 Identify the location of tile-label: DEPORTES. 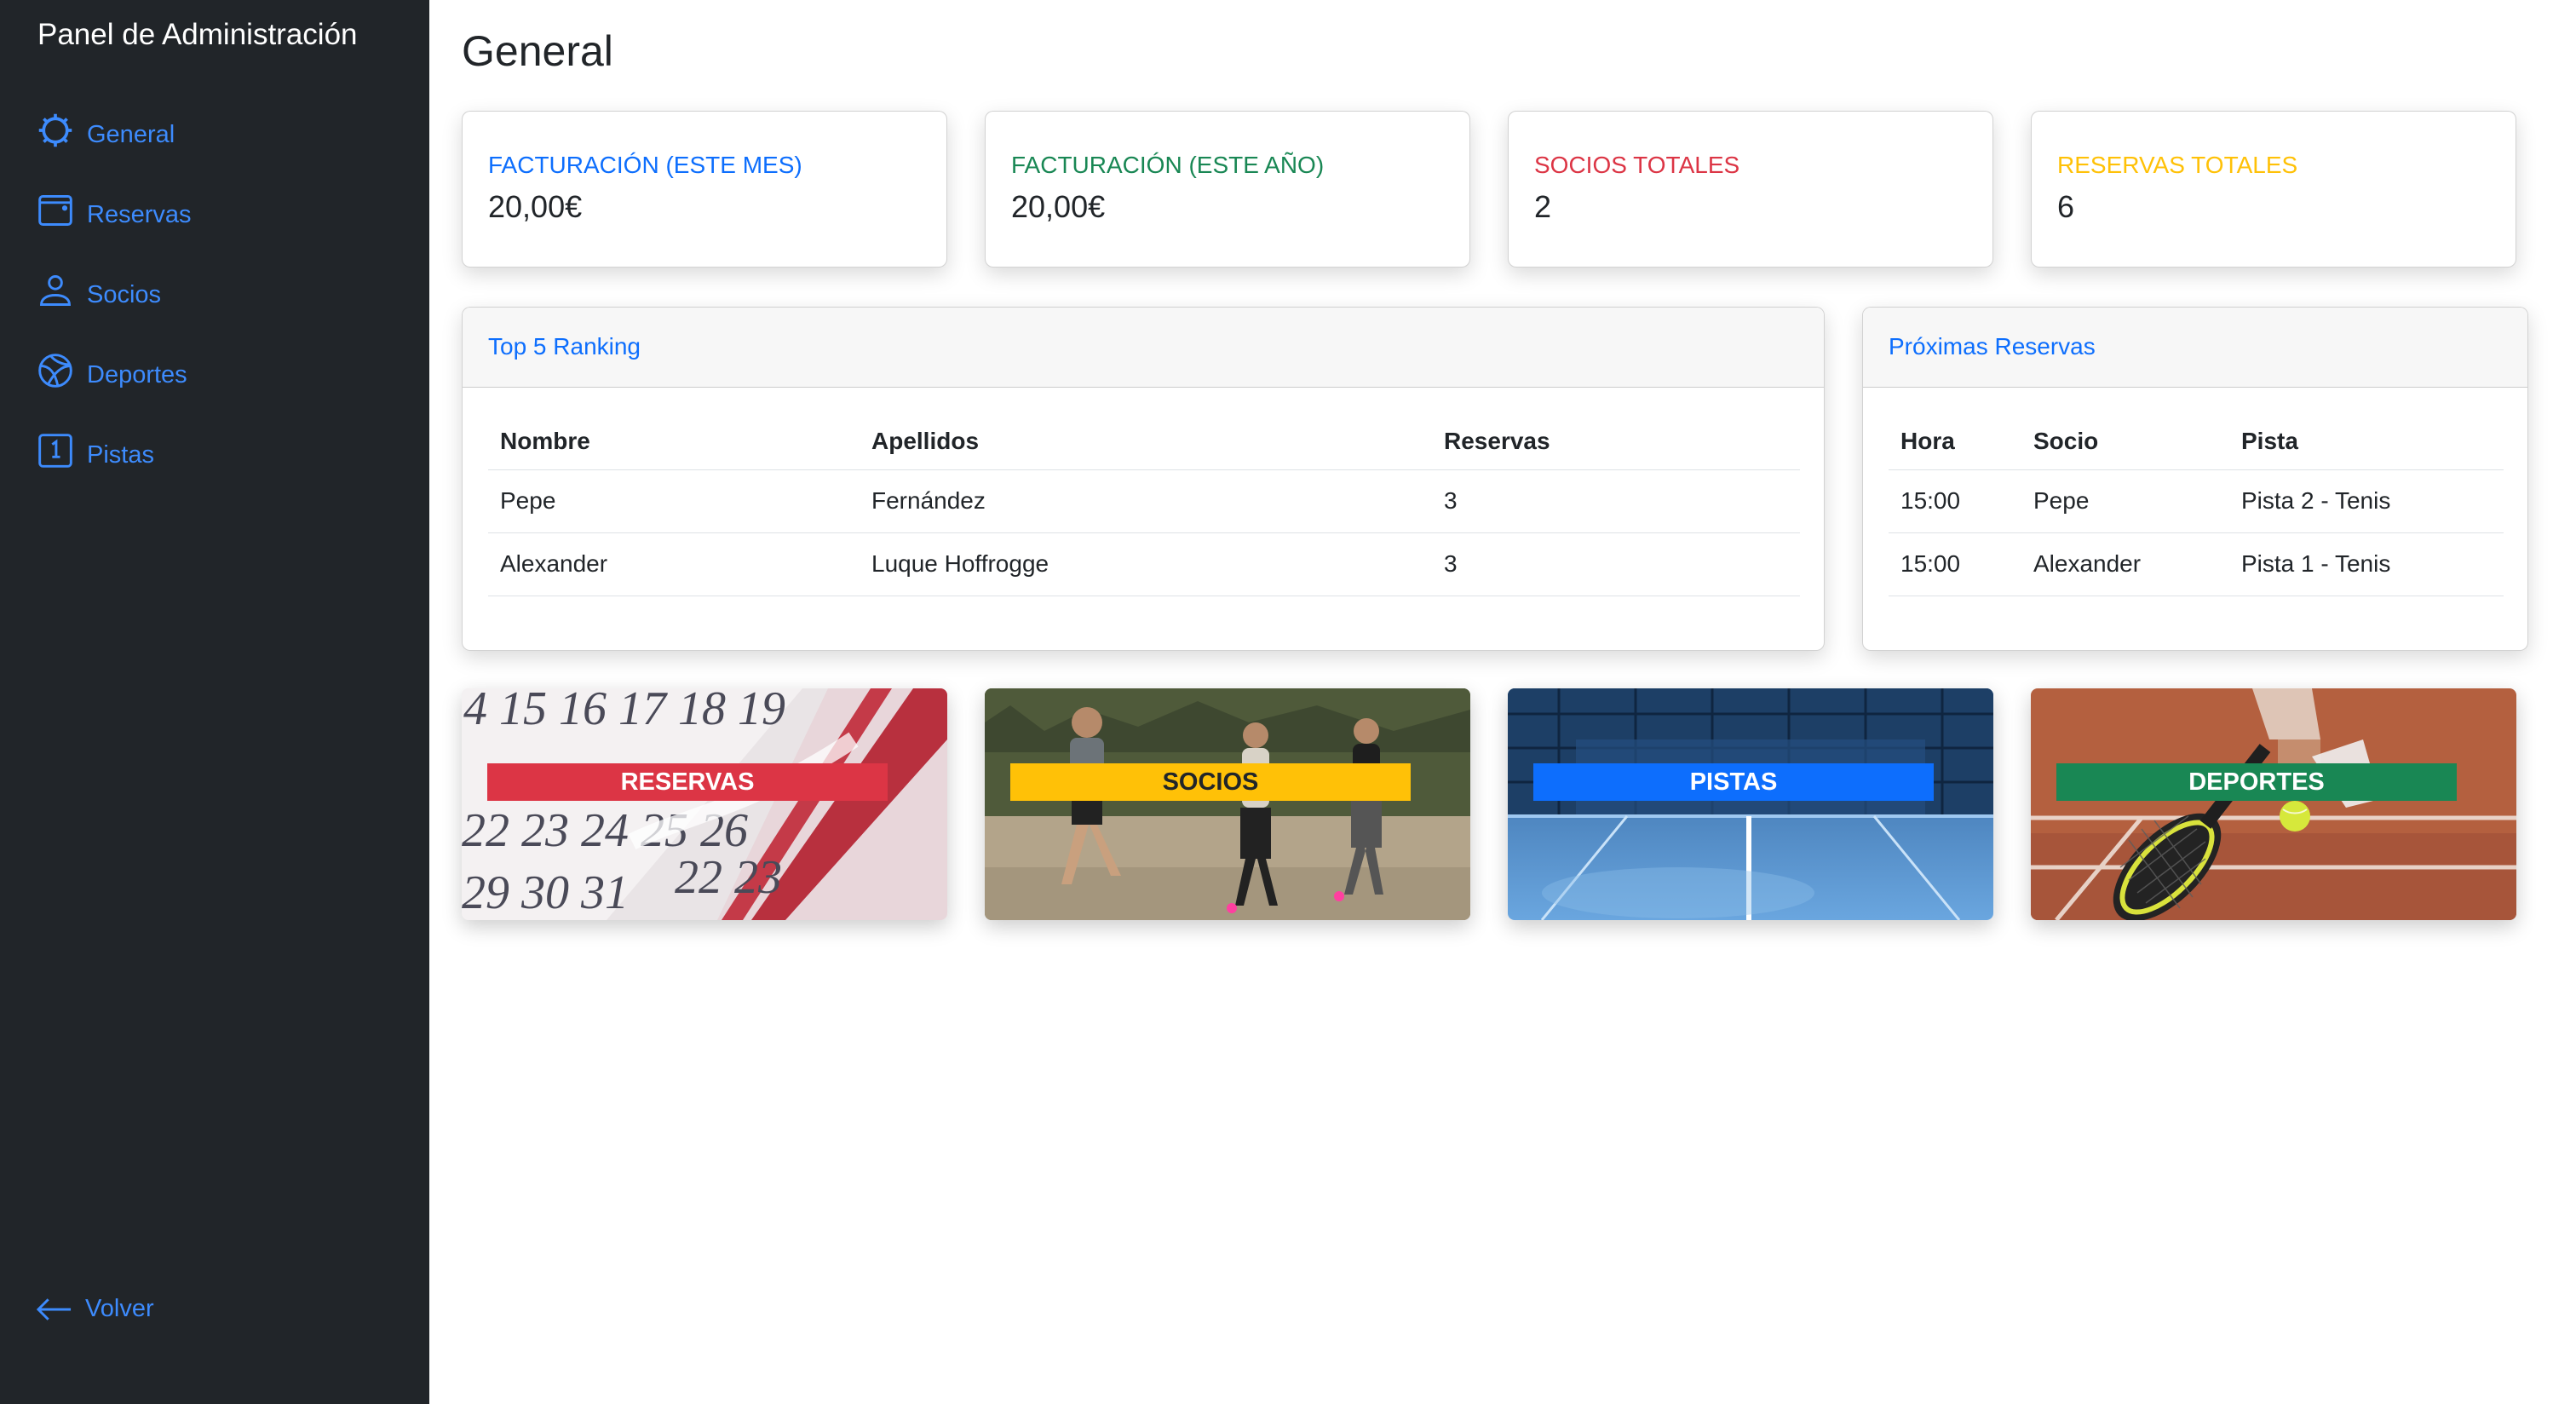
(2257, 782).